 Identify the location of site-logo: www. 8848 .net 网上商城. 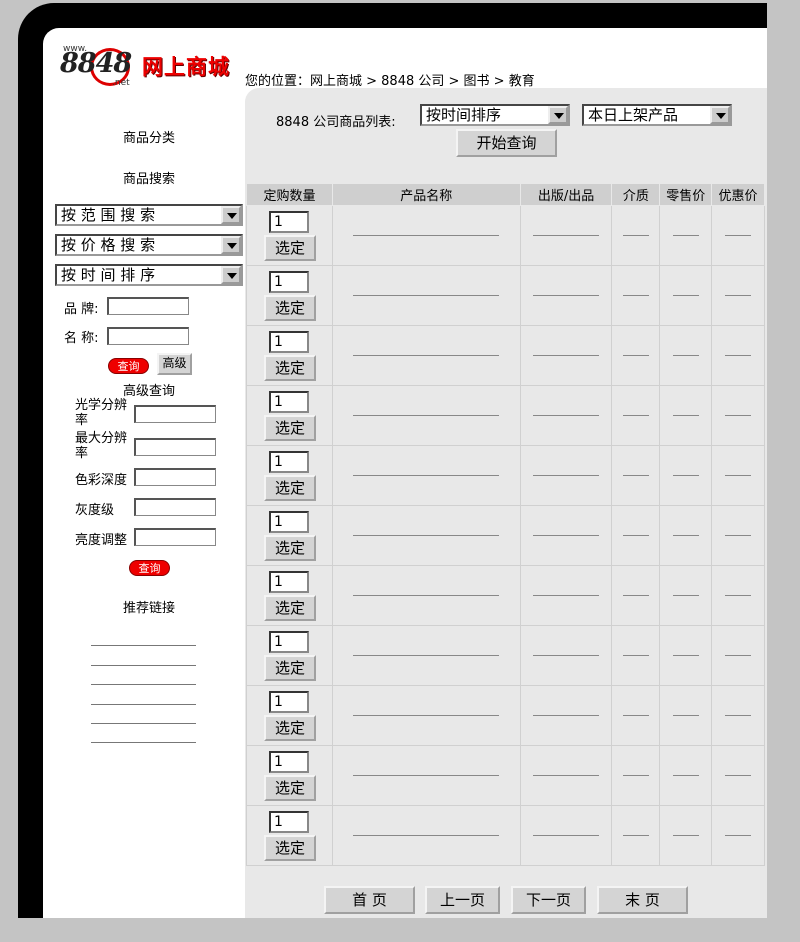
(152, 67).